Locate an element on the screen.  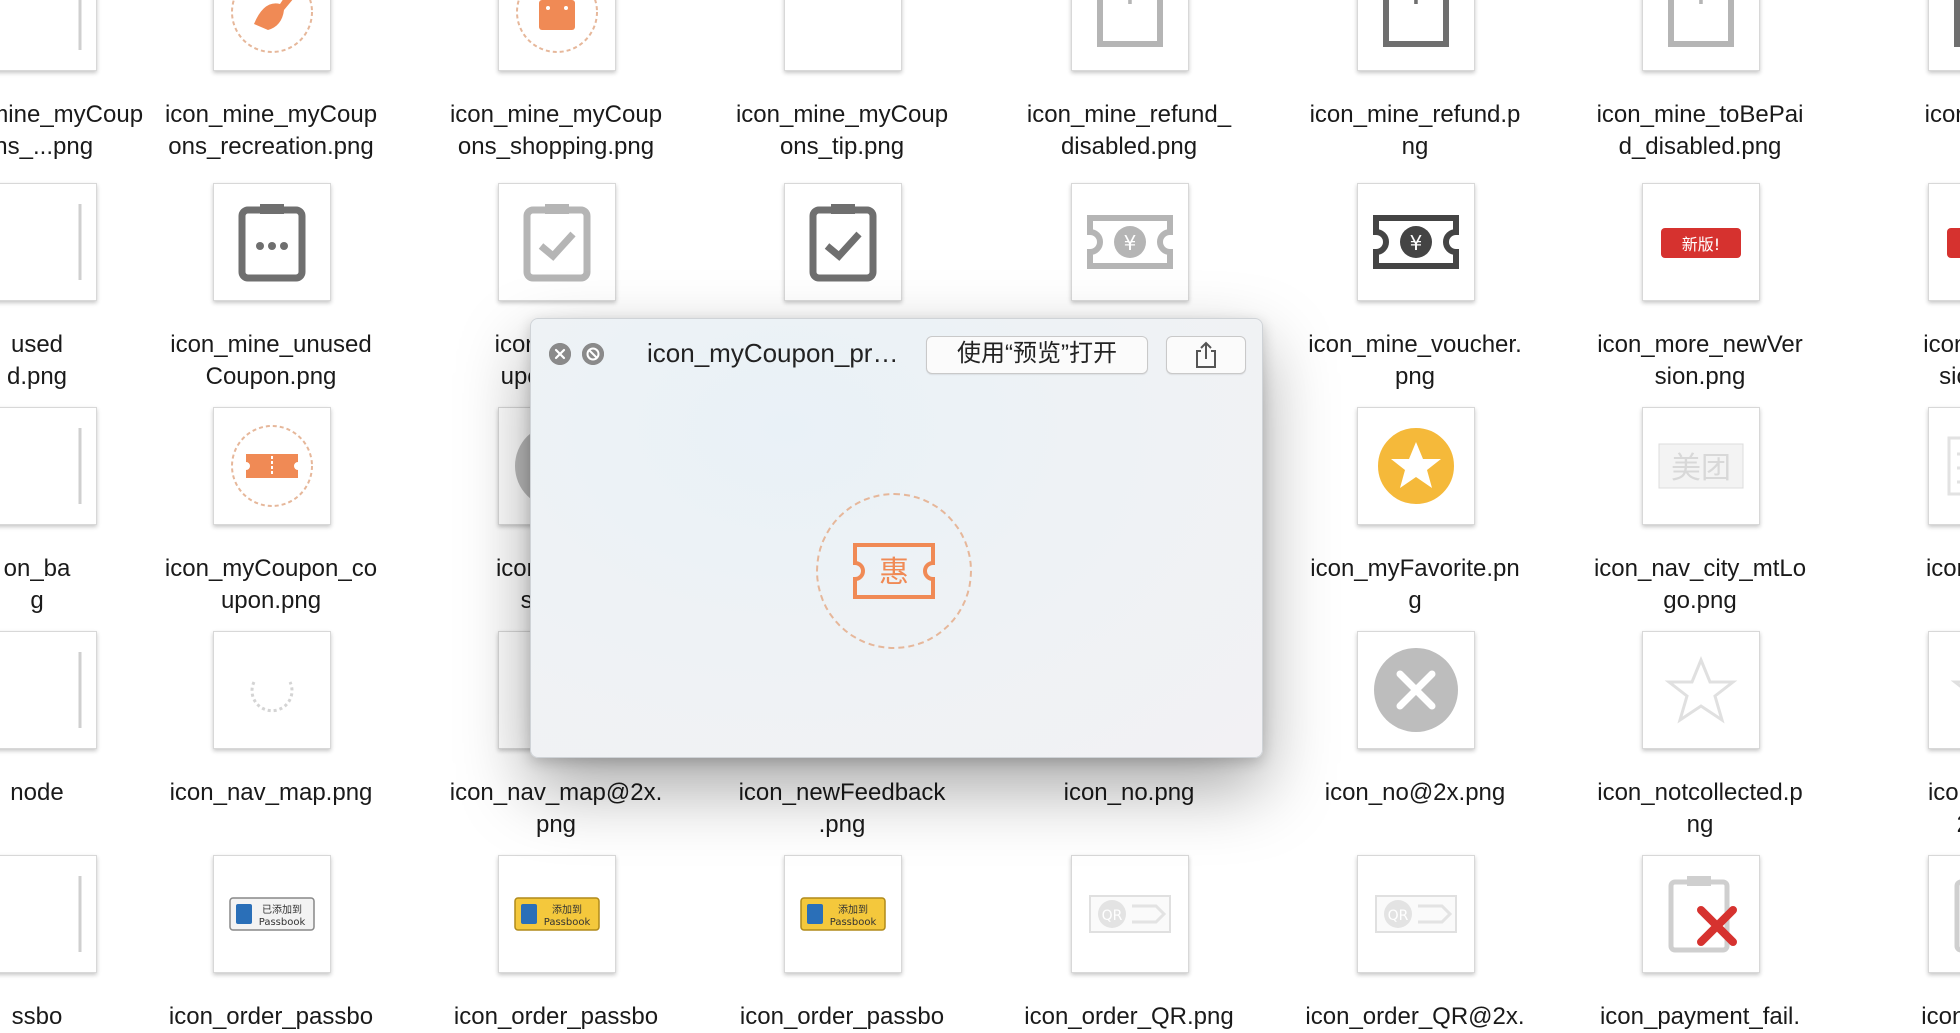
coupon-recreation-icon is located at coordinates (272, 26).